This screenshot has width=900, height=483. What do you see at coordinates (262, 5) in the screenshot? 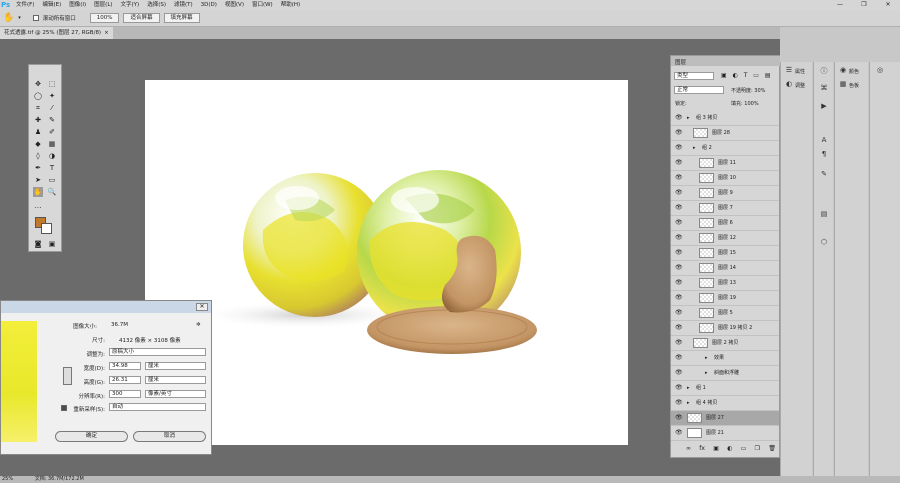
I see `menu-window: 窗口(W)` at bounding box center [262, 5].